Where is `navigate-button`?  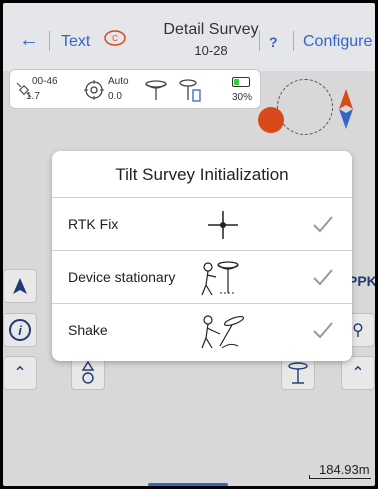
navigate-button is located at coordinates (20, 286).